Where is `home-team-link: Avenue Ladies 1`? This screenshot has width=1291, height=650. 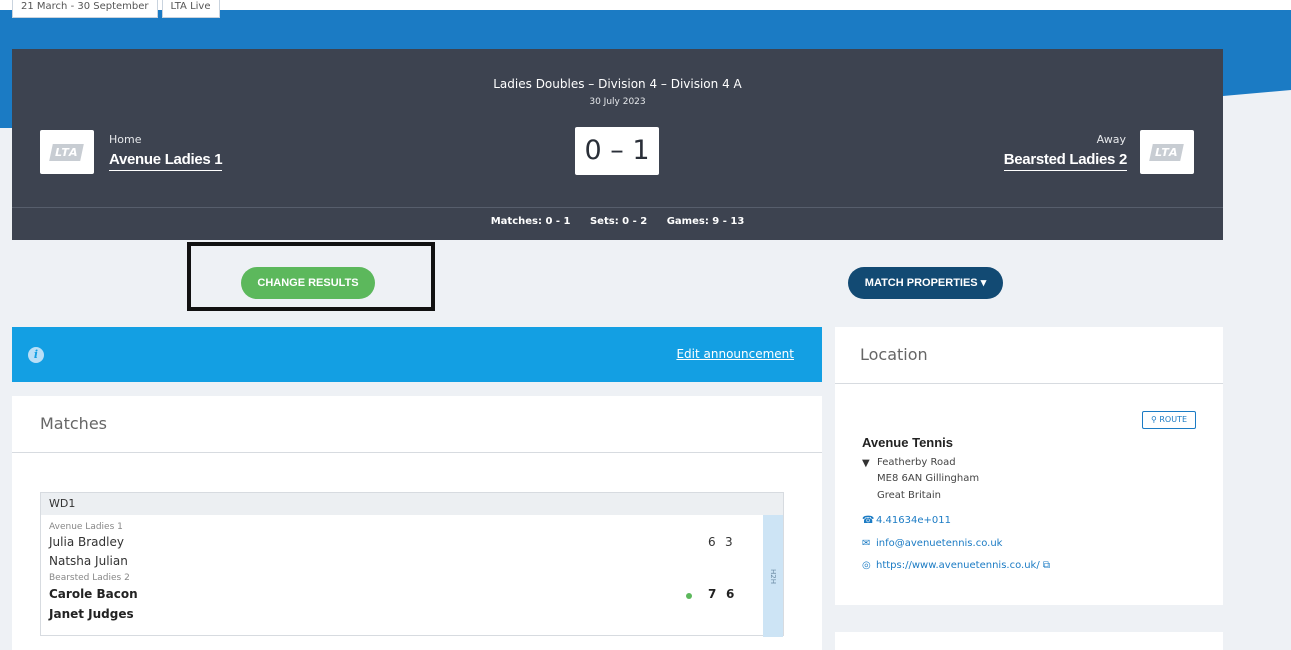 home-team-link: Avenue Ladies 1 is located at coordinates (166, 160).